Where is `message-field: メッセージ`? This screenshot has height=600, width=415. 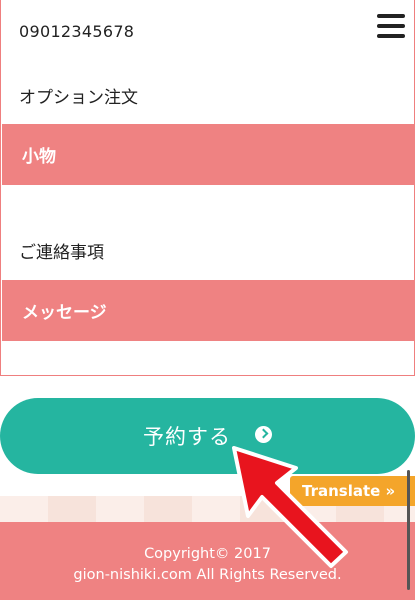 message-field: メッセージ is located at coordinates (208, 310).